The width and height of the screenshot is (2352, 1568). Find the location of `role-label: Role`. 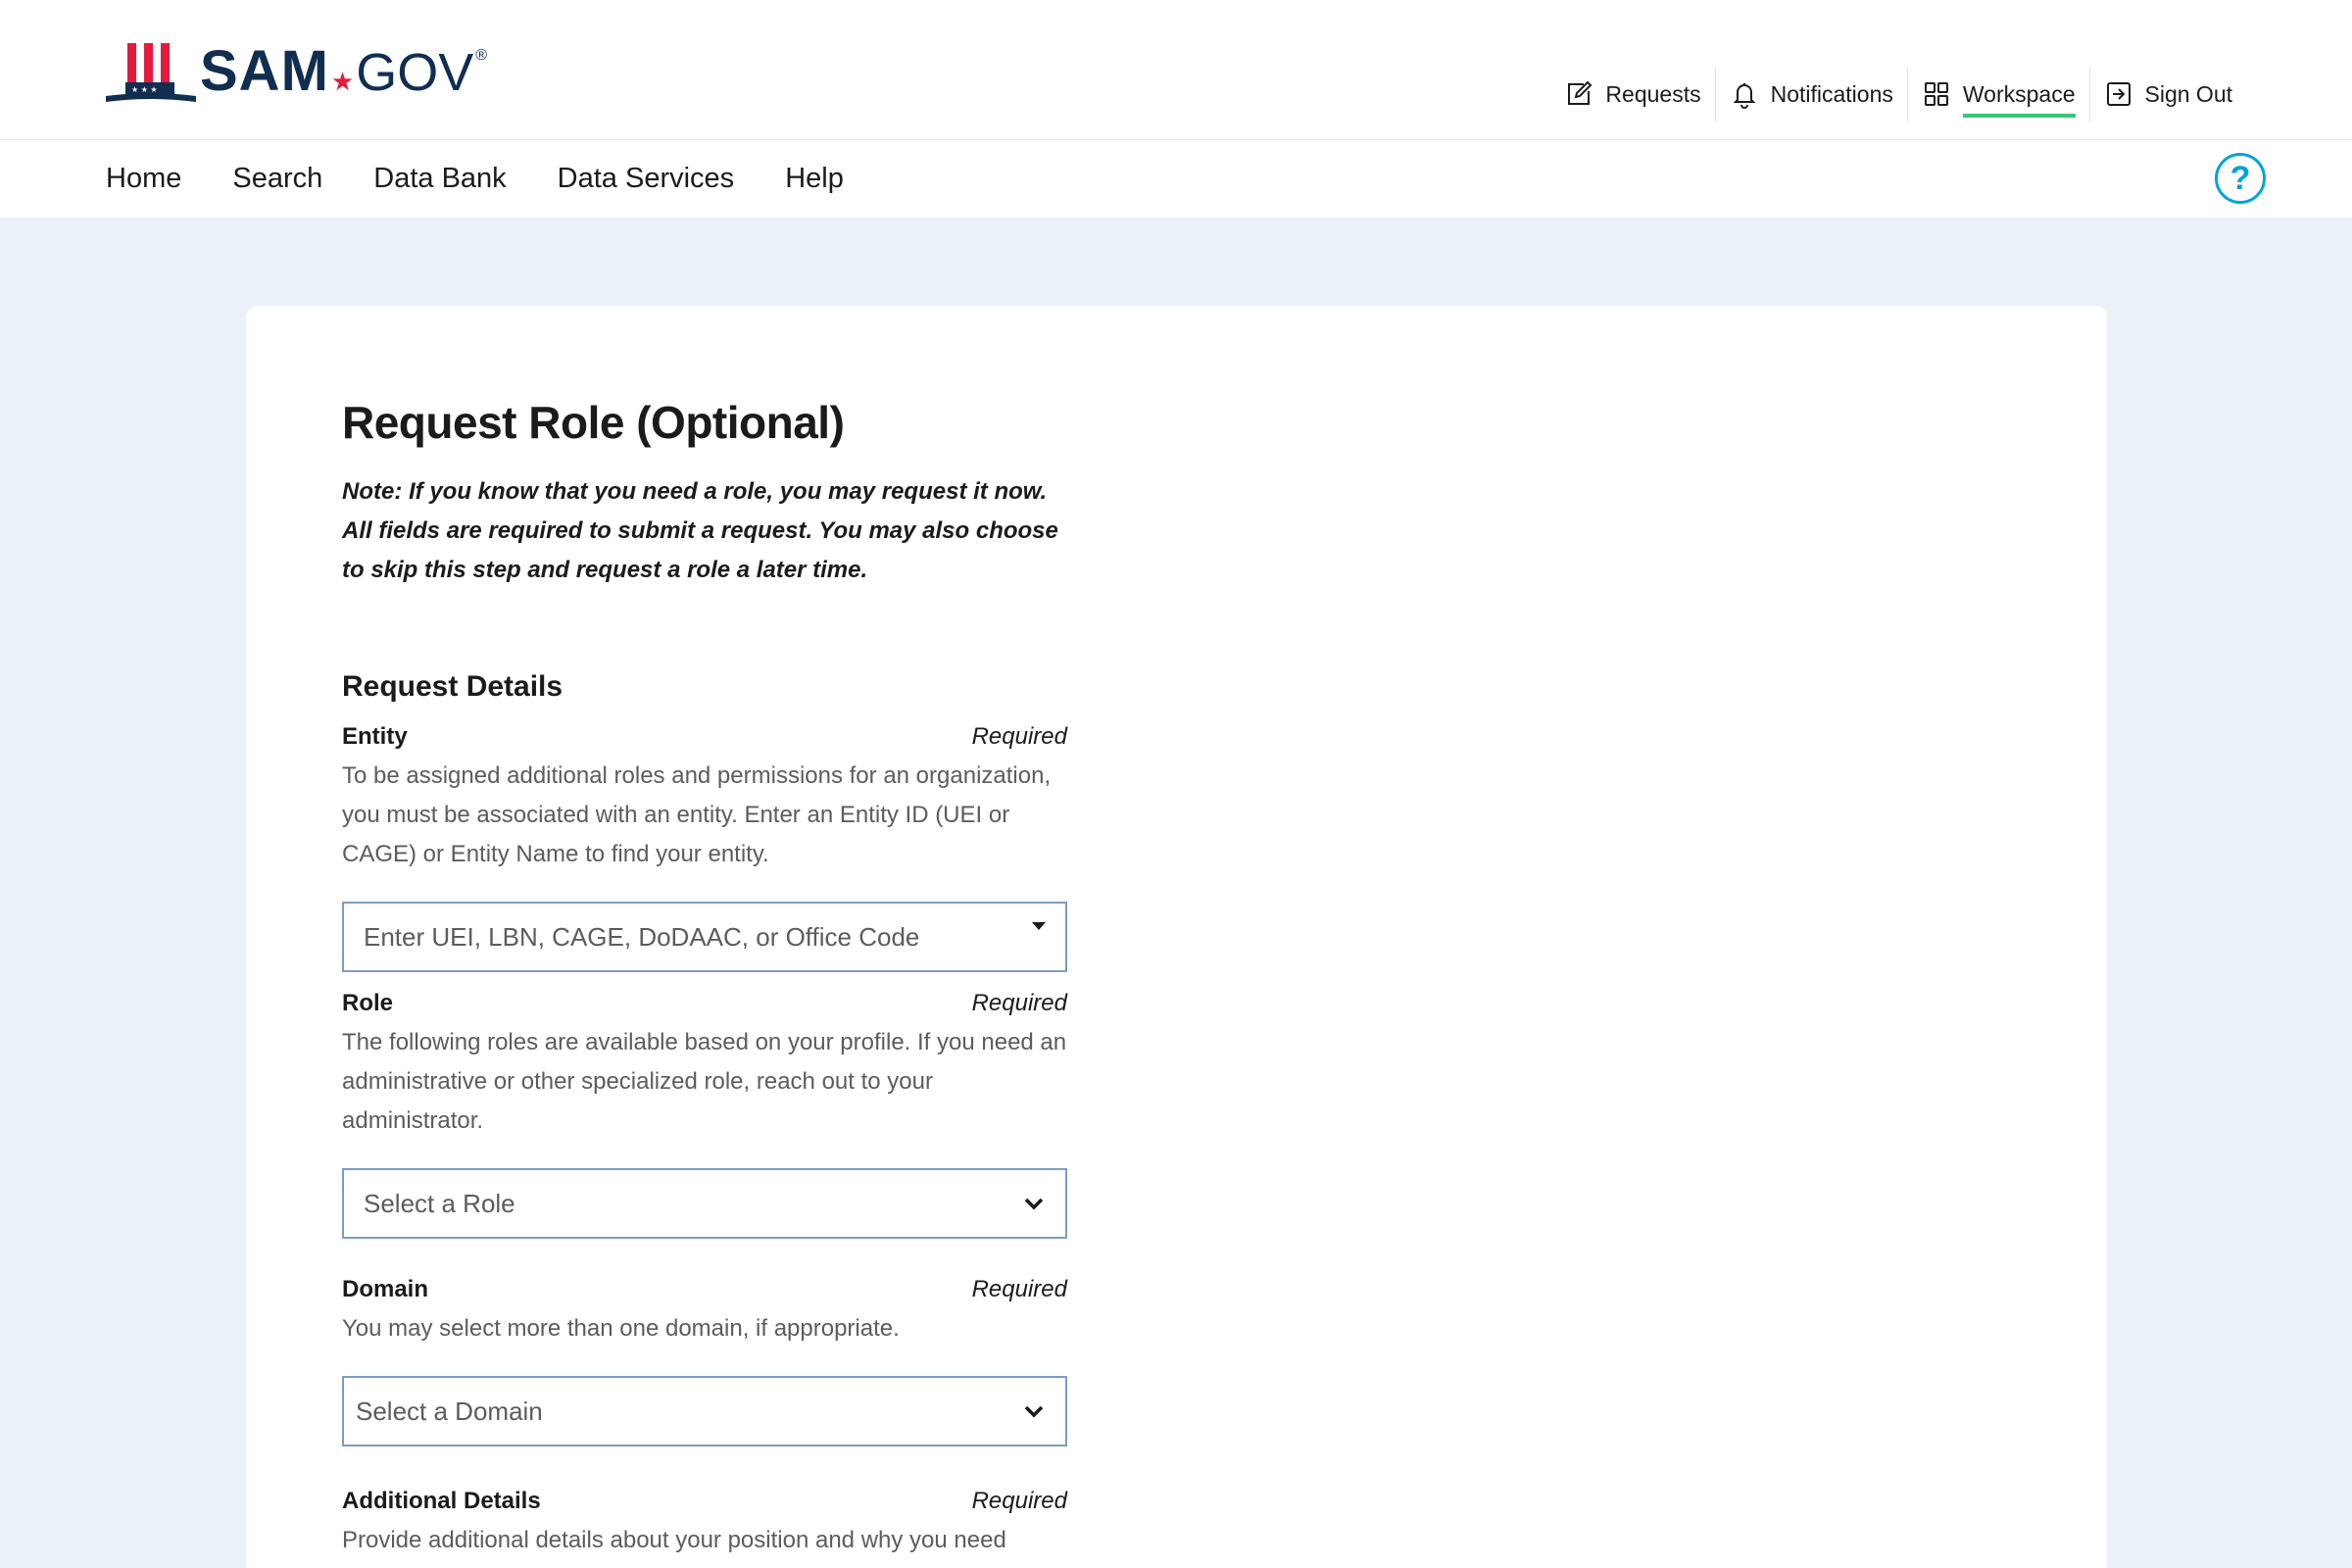

role-label: Role is located at coordinates (368, 1003).